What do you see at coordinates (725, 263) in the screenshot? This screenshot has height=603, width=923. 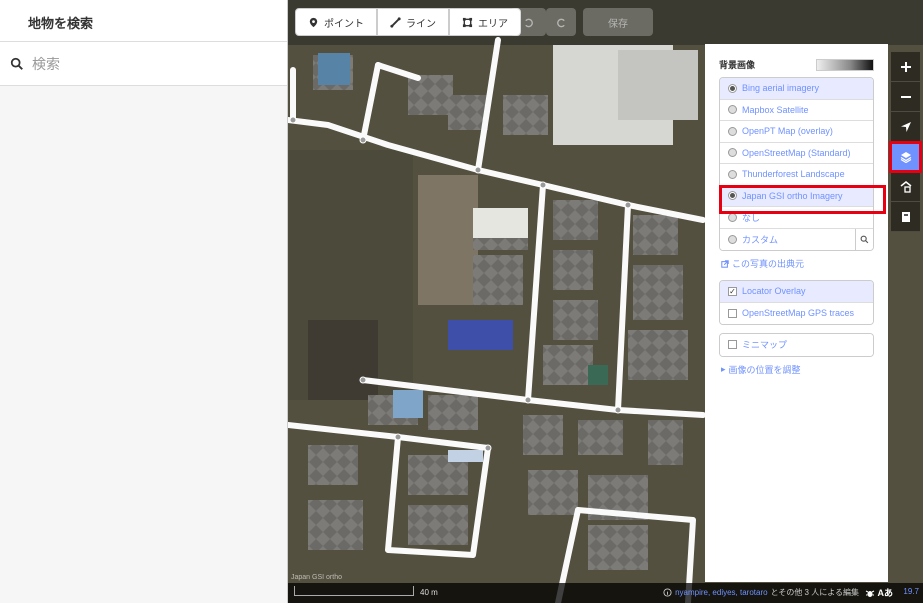 I see `external-link-icon` at bounding box center [725, 263].